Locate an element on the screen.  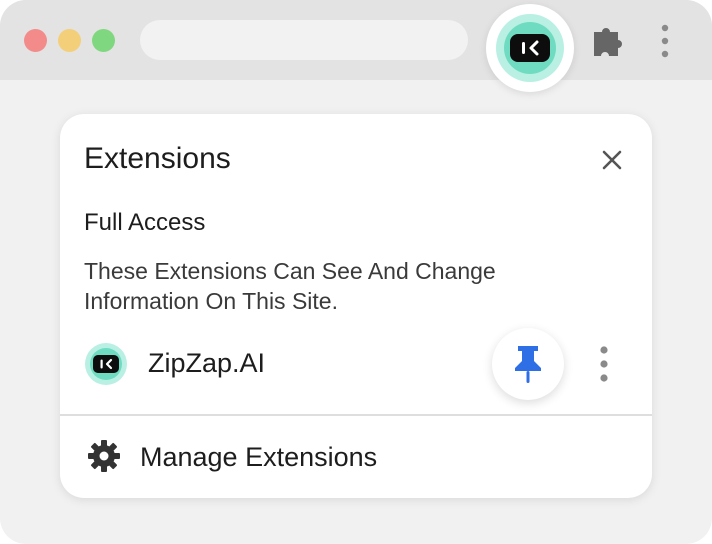
zipzap-logo-icon is located at coordinates (106, 364).